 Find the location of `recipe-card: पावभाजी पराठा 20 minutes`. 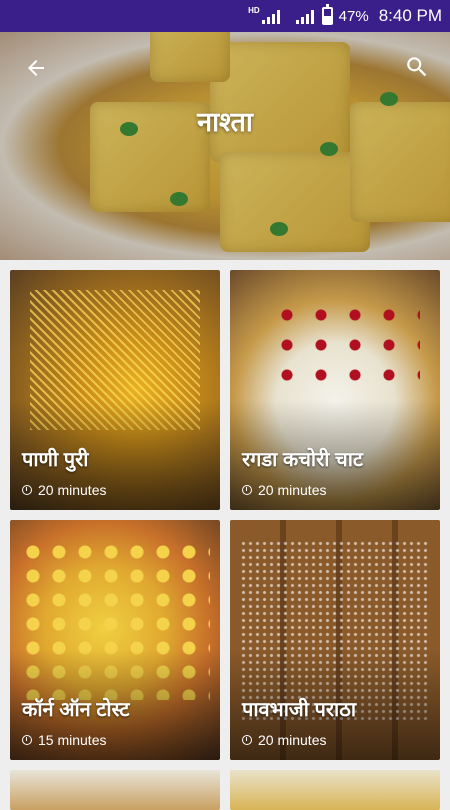

recipe-card: पावभाजी पराठा 20 minutes is located at coordinates (335, 640).